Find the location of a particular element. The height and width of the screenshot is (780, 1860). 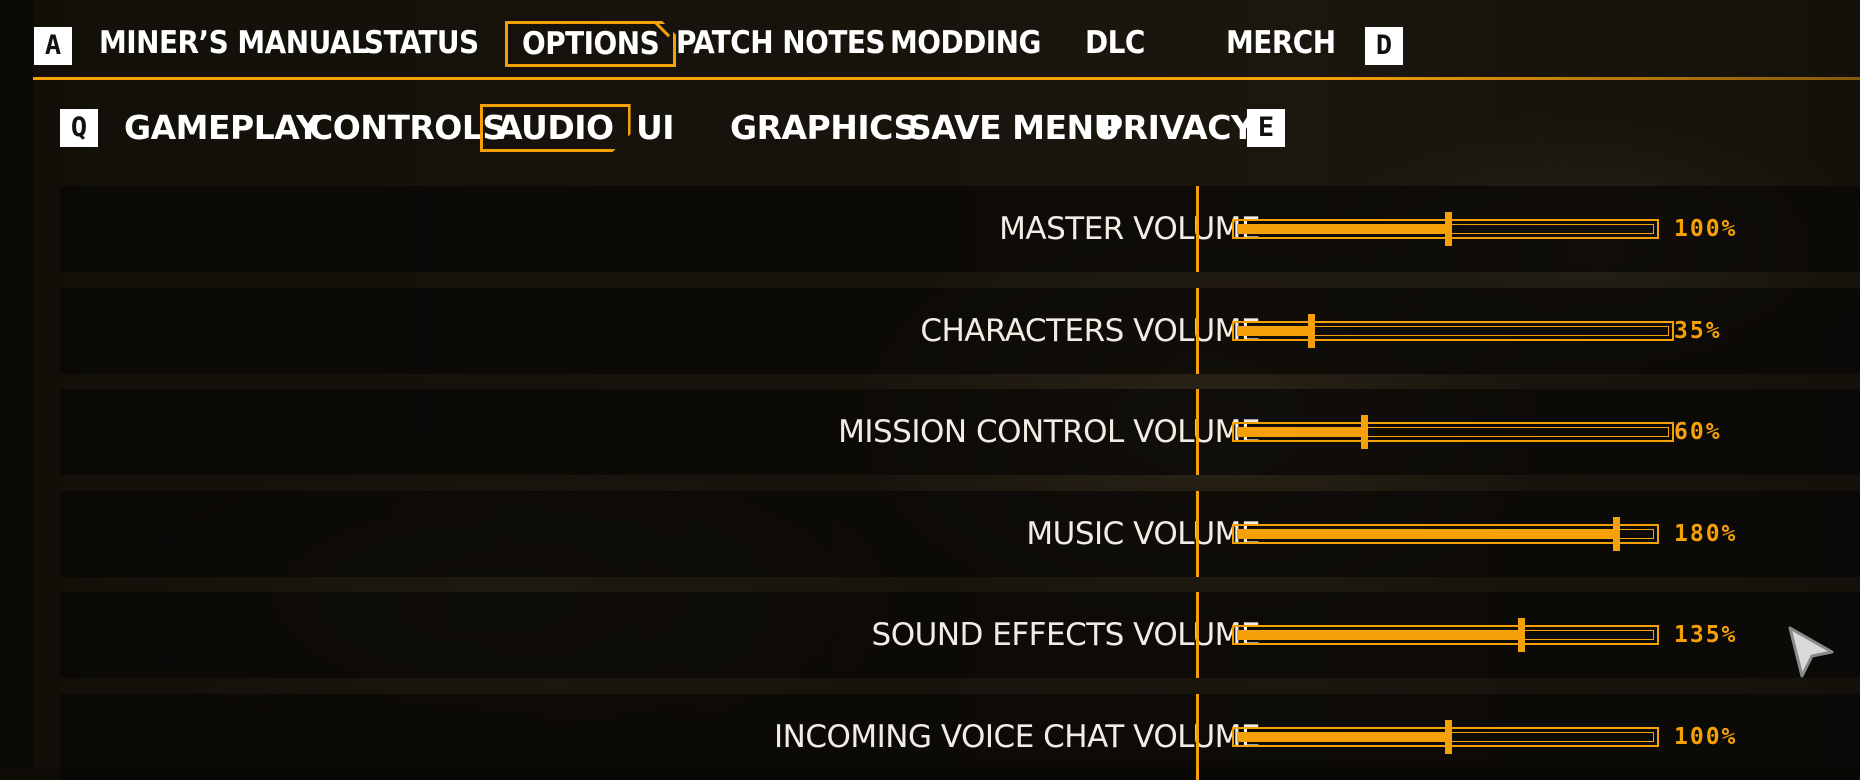

setting-row-sound-effects-volume: SOUND EFFECTS VOLUME 135% is located at coordinates (960, 635).